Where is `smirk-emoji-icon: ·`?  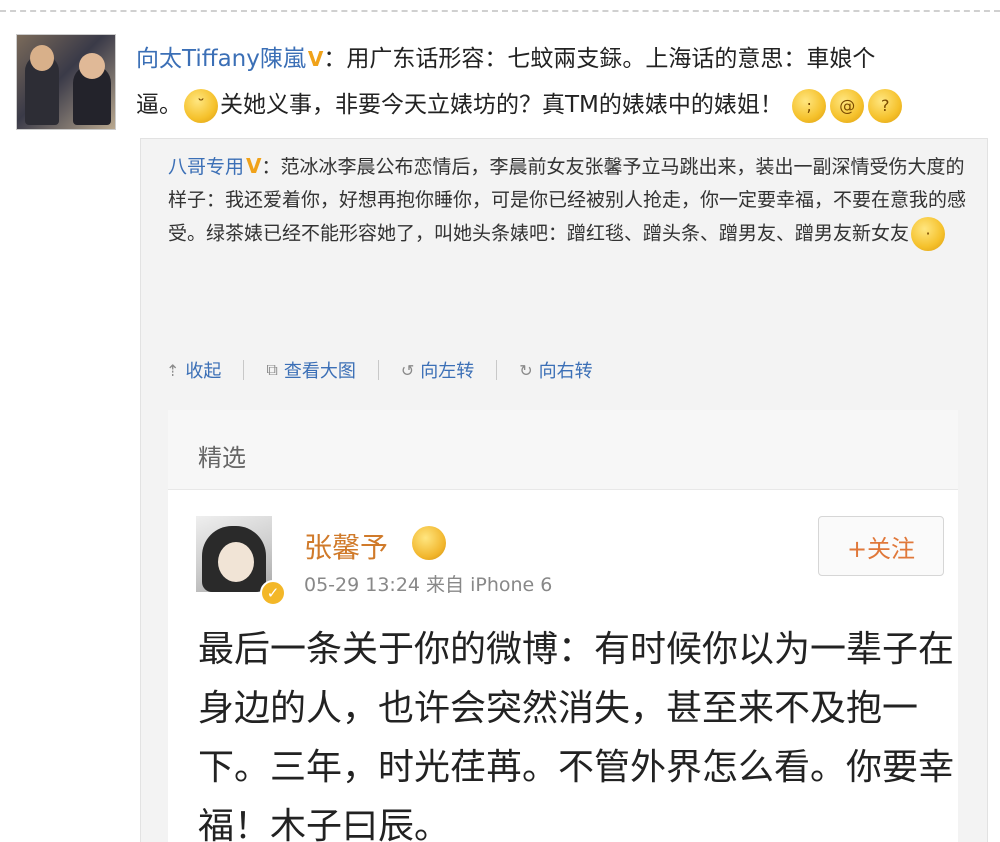 smirk-emoji-icon: · is located at coordinates (928, 234).